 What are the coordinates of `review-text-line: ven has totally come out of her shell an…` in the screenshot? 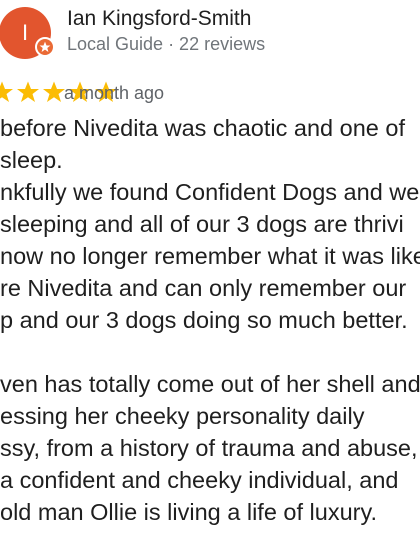 It's located at (210, 384).